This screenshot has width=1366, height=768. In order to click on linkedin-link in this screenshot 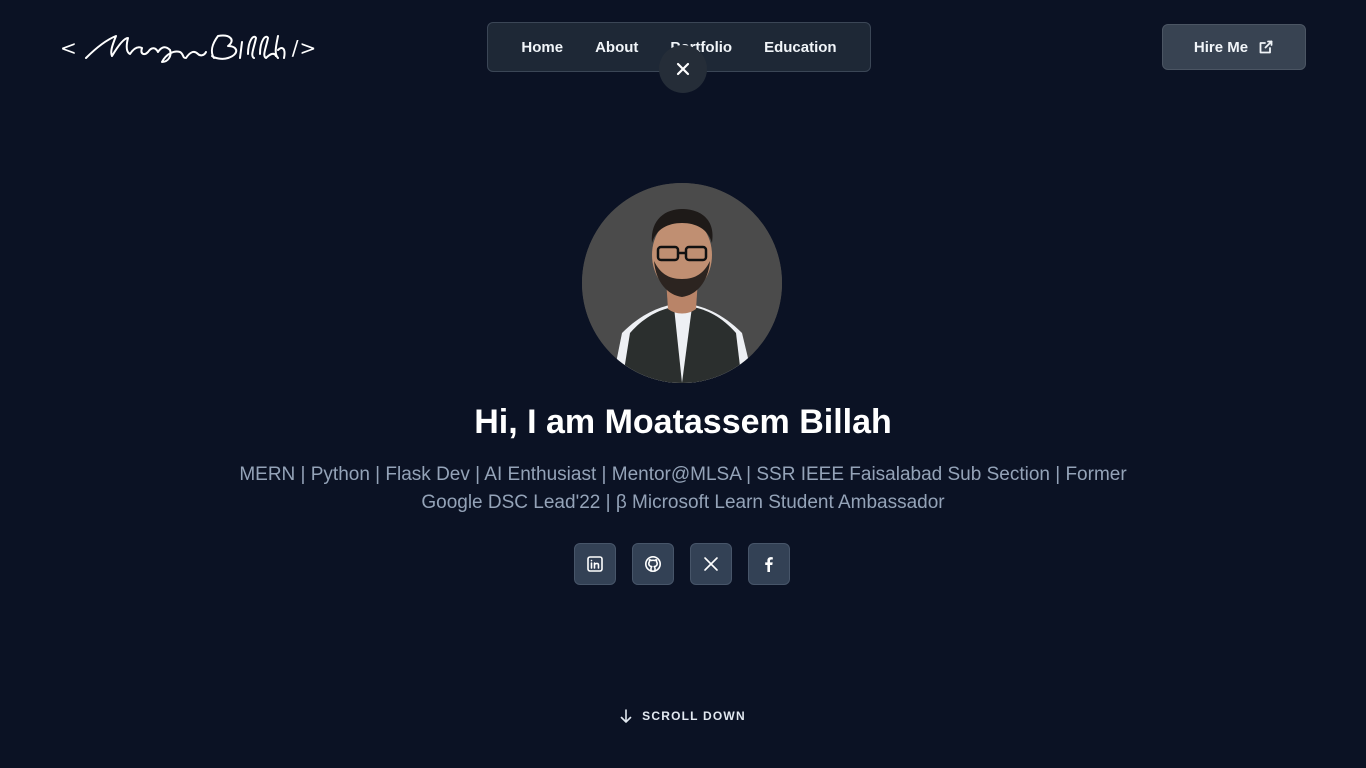, I will do `click(595, 564)`.